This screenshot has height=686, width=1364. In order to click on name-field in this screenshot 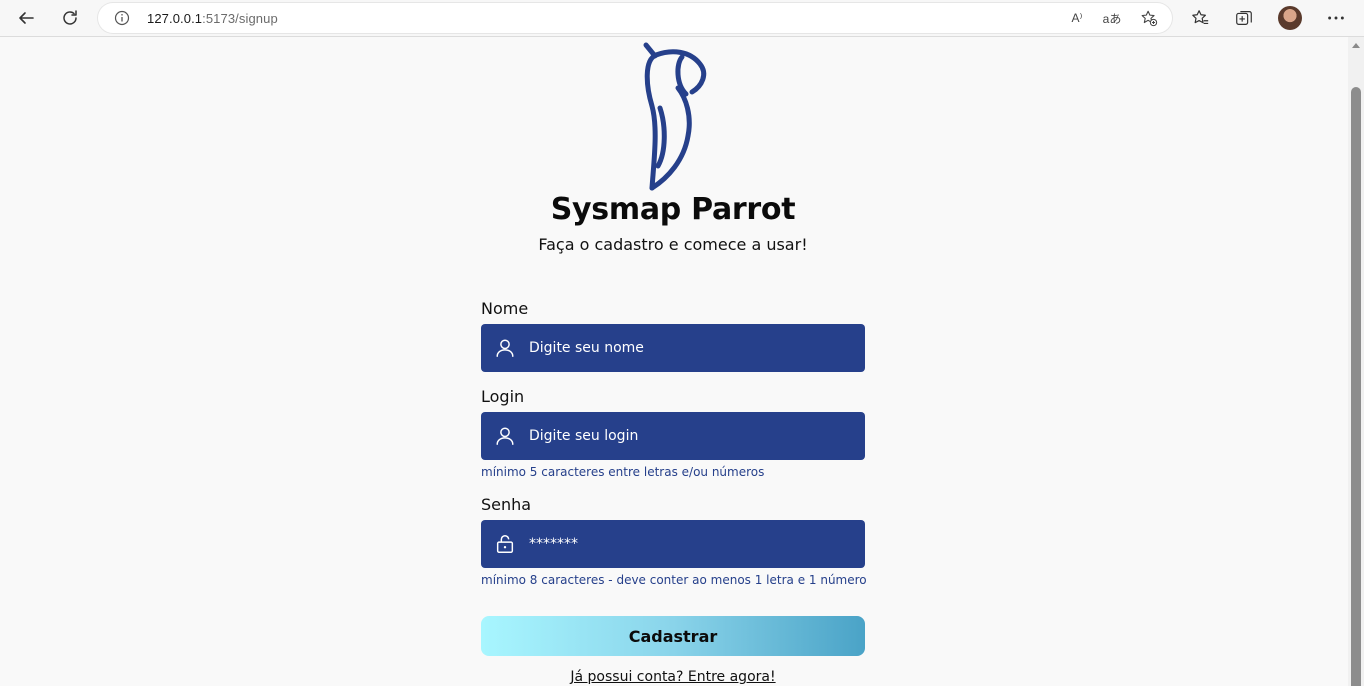, I will do `click(673, 348)`.